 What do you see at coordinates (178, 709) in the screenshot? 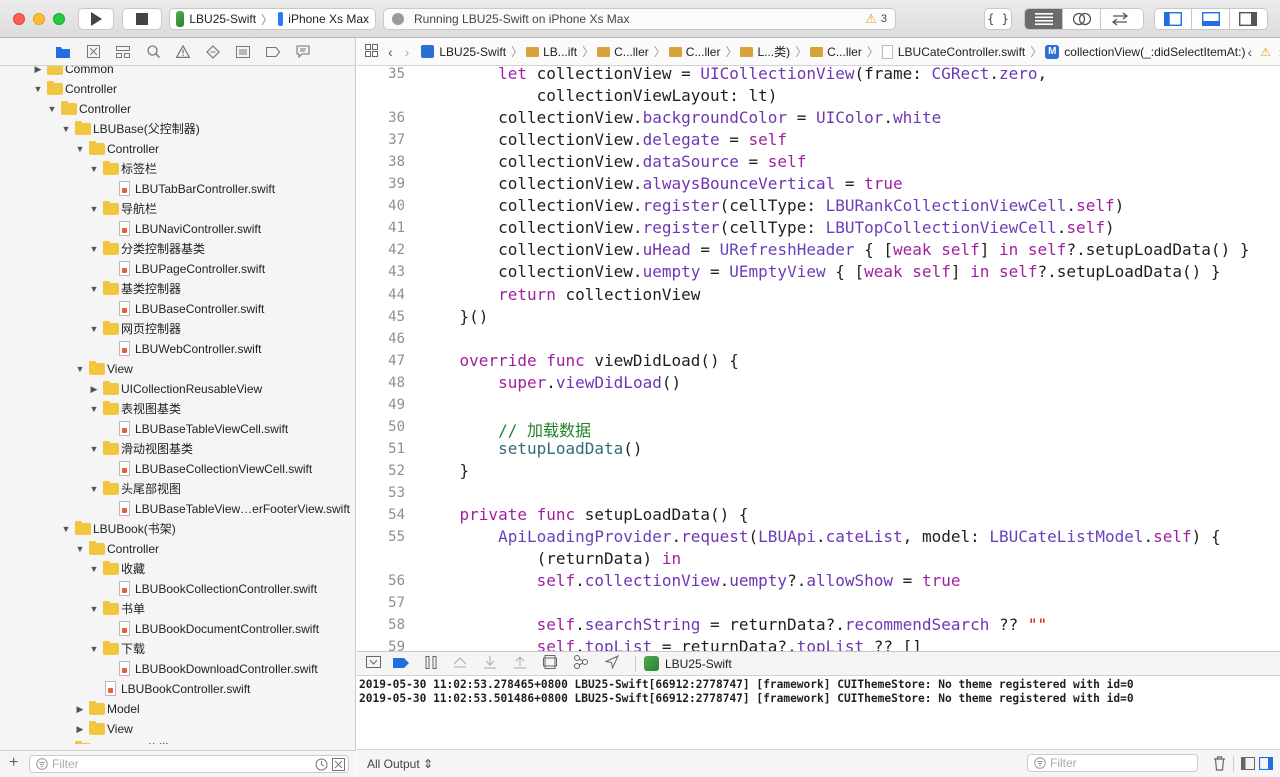
I see `tree-folder-row: ▶ Model` at bounding box center [178, 709].